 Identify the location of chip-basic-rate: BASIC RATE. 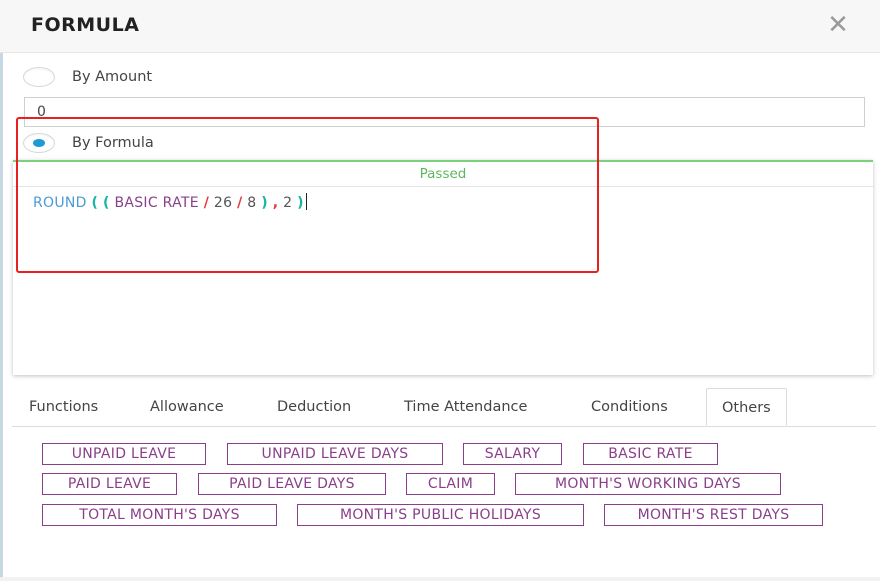
(650, 454).